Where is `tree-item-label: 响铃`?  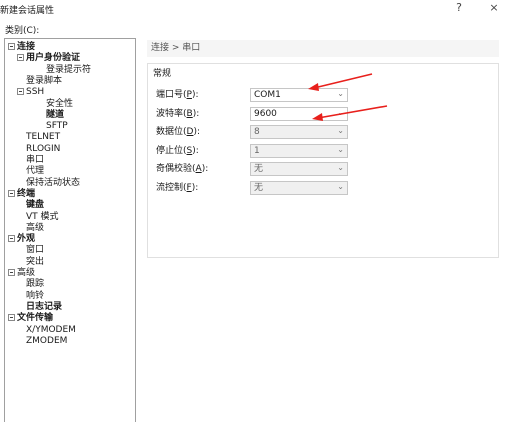
tree-item-label: 响铃 is located at coordinates (35, 295).